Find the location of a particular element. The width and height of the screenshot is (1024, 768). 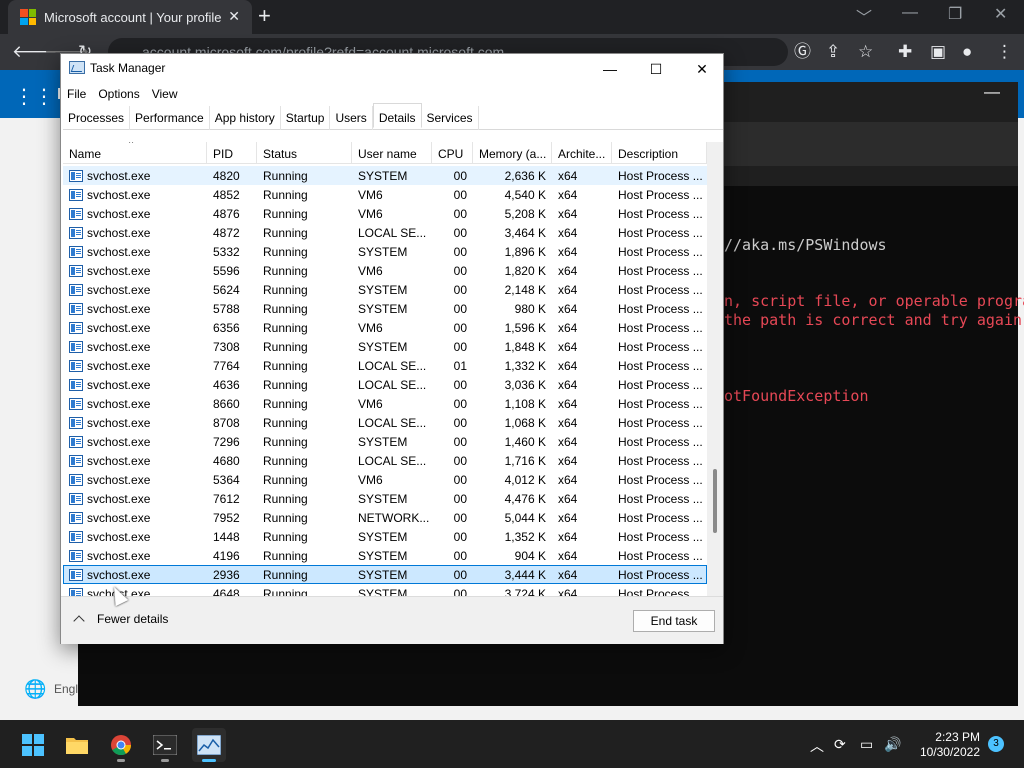

start-button is located at coordinates (33, 745).